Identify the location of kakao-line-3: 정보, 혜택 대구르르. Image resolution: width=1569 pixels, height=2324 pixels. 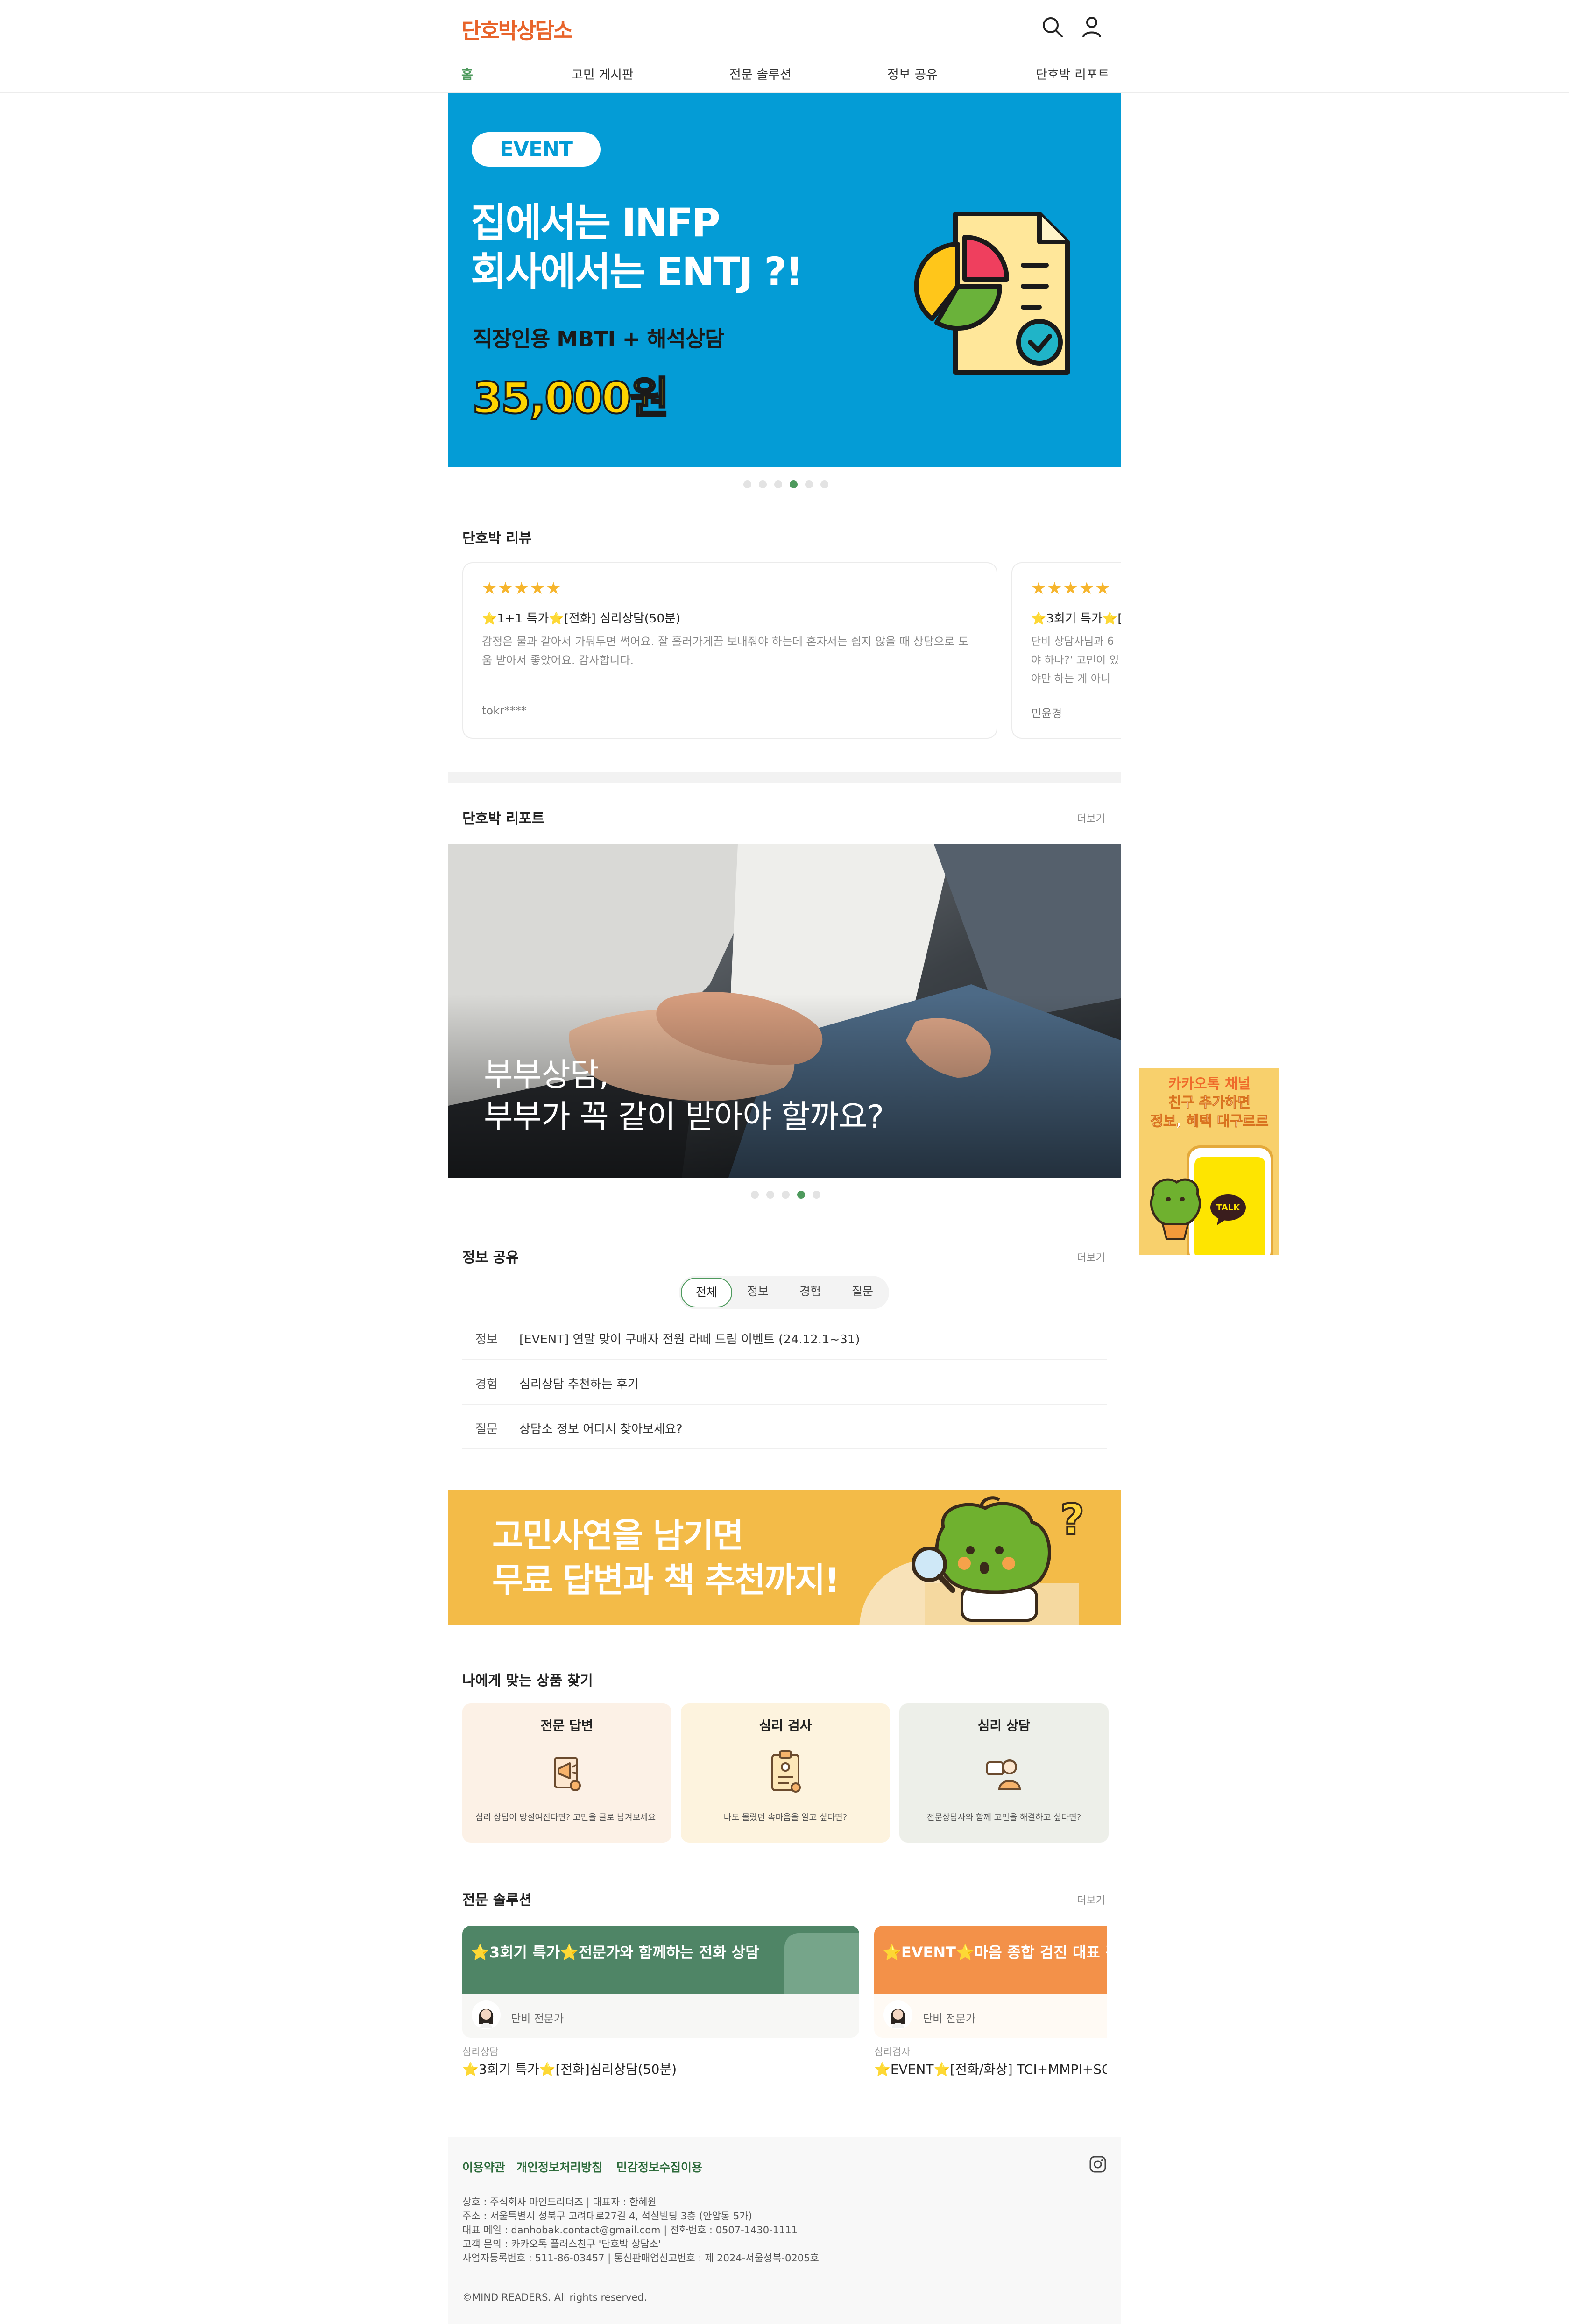
(1209, 1121).